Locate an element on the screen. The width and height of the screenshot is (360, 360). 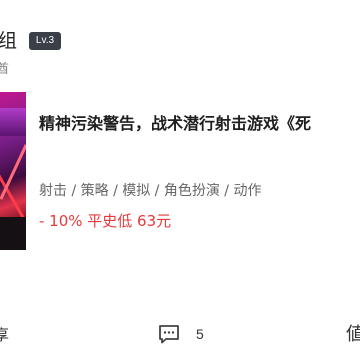
comment-count: 5 is located at coordinates (200, 334).